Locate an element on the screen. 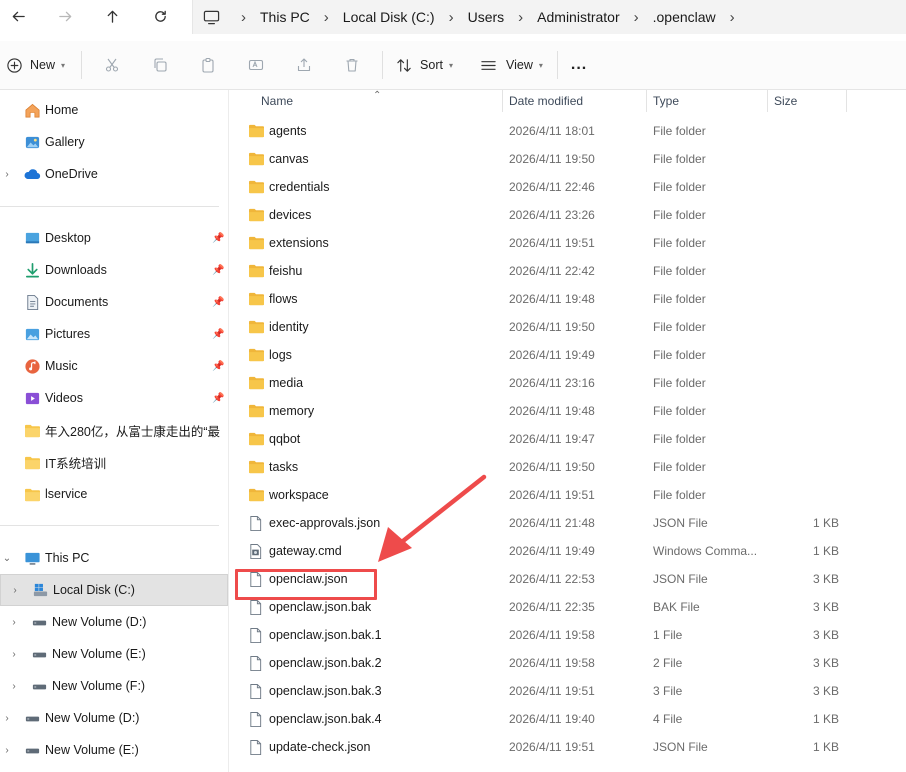 The height and width of the screenshot is (772, 906). sidebar-item-videos: Videos 📌 is located at coordinates (114, 398).